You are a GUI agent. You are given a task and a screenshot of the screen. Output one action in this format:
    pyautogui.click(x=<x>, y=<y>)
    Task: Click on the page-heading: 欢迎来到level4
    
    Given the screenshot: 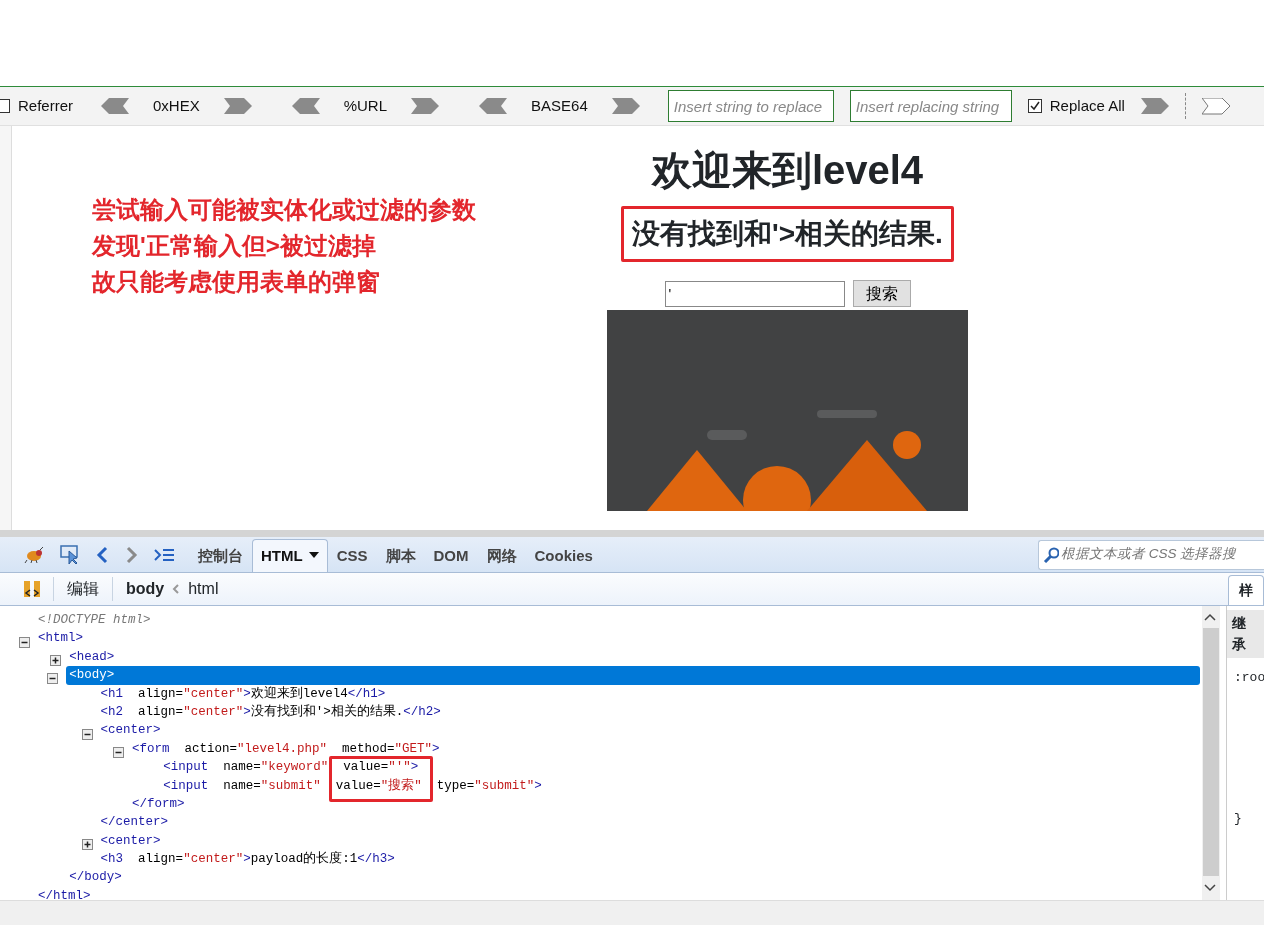 What is the action you would take?
    pyautogui.click(x=787, y=170)
    